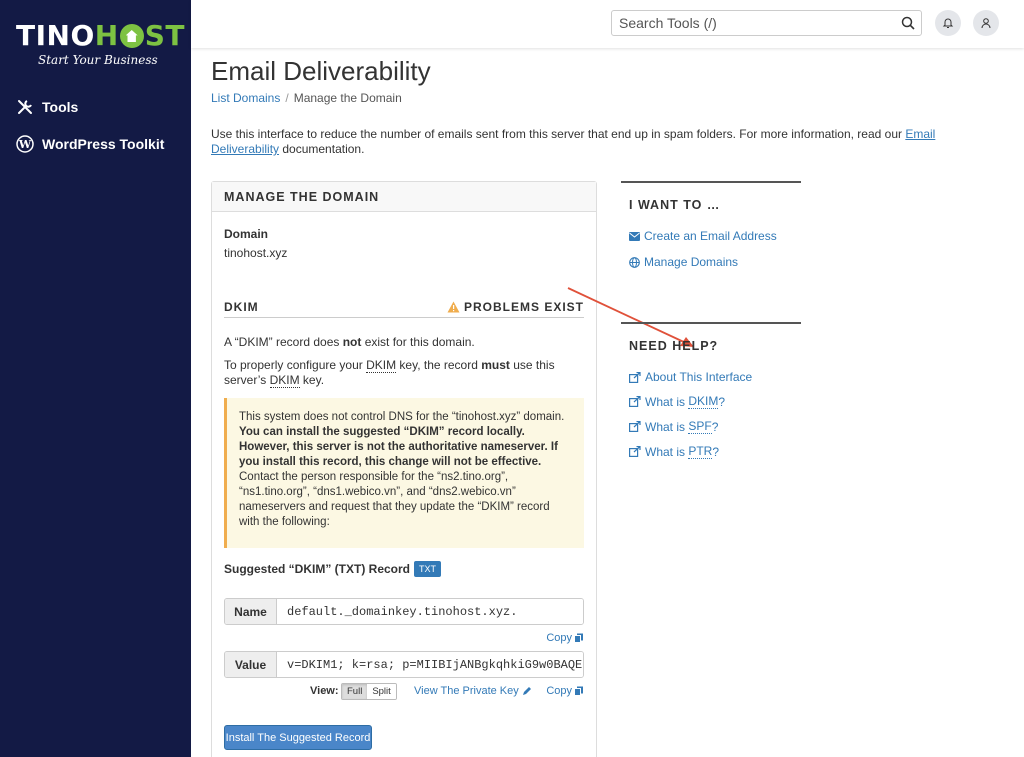  I want to click on p2-part-a: To properly configure your, so click(295, 365).